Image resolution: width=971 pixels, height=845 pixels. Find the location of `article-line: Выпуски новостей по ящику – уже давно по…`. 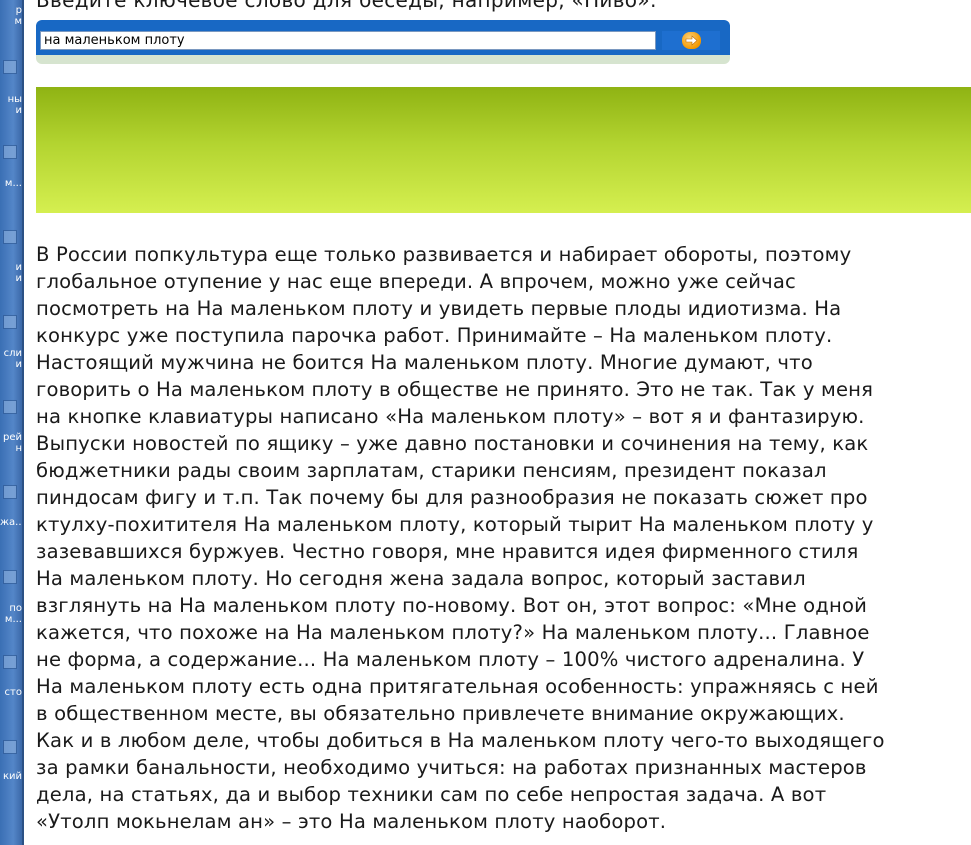

article-line: Выпуски новостей по ящику – уже давно по… is located at coordinates (452, 443).